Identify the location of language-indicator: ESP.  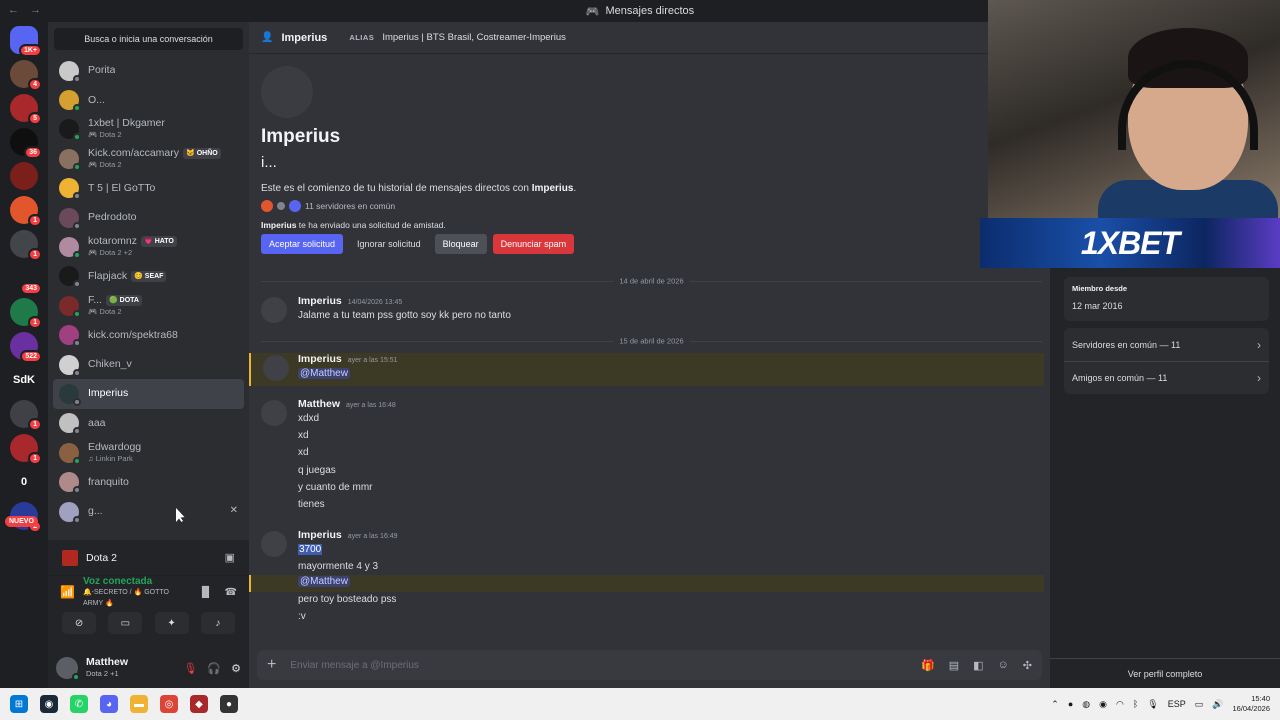
(1177, 704).